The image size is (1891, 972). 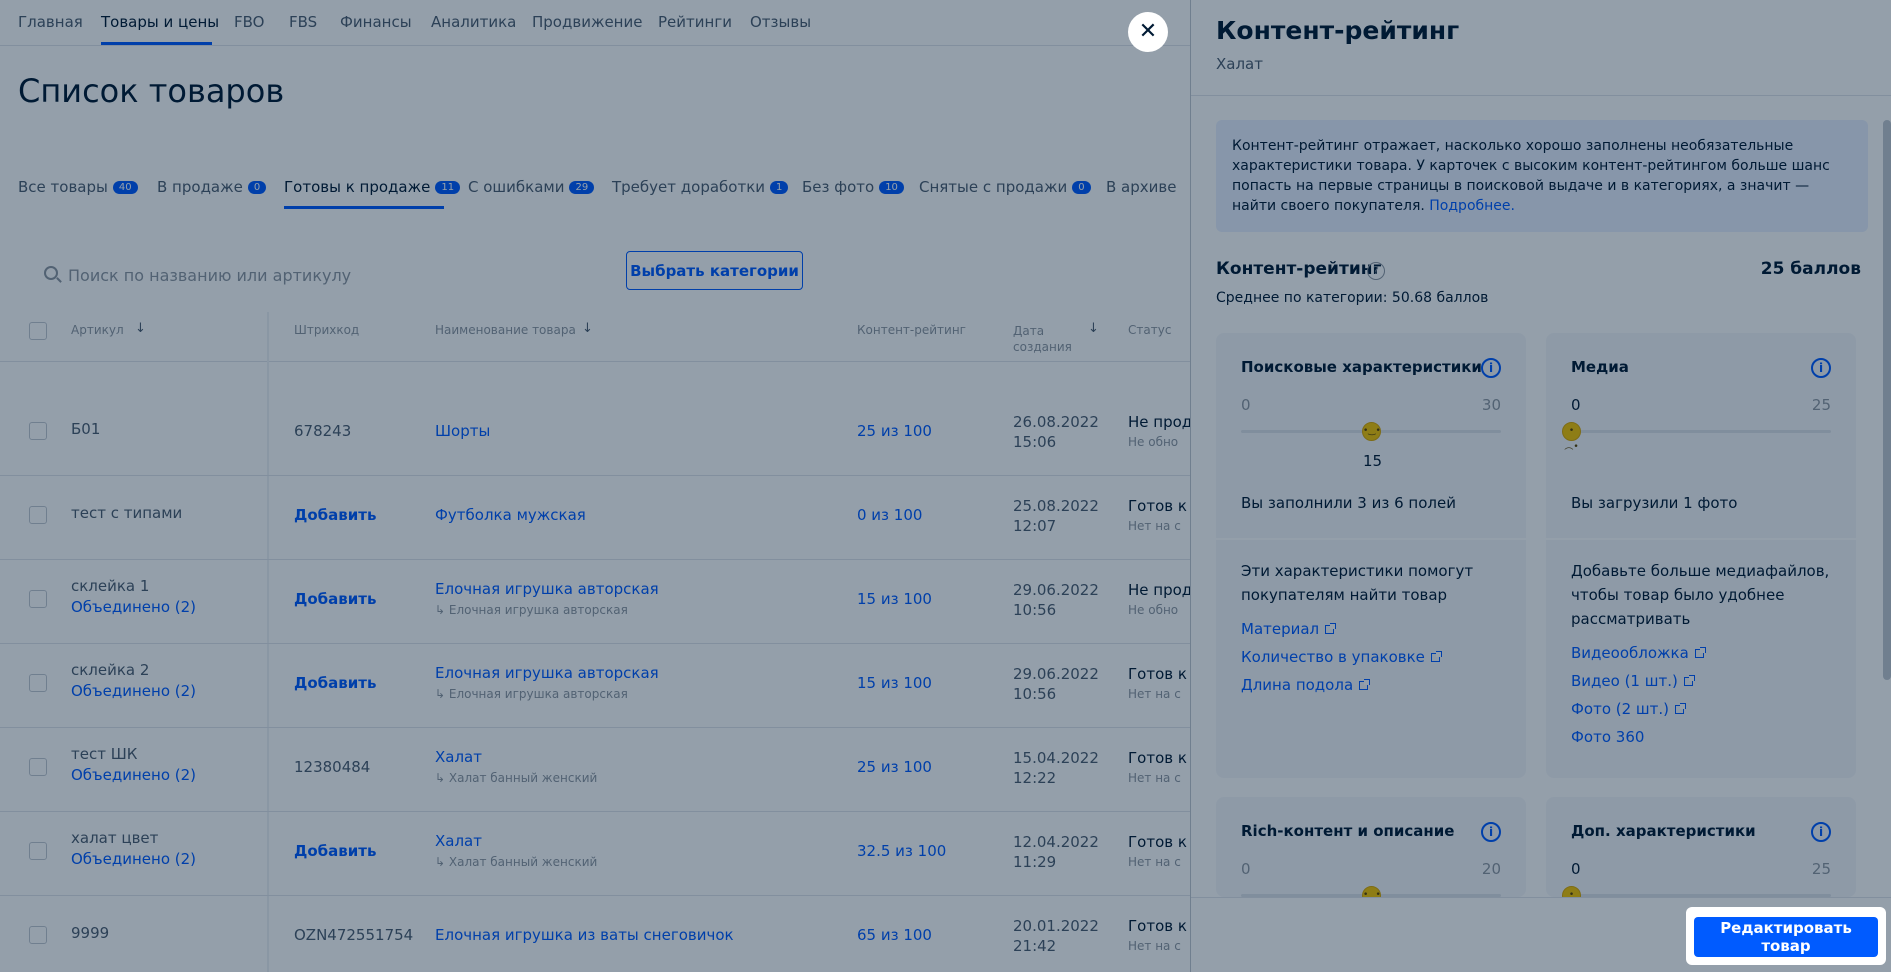 What do you see at coordinates (1663, 831) in the screenshot?
I see `card-title: Доп. характеристики` at bounding box center [1663, 831].